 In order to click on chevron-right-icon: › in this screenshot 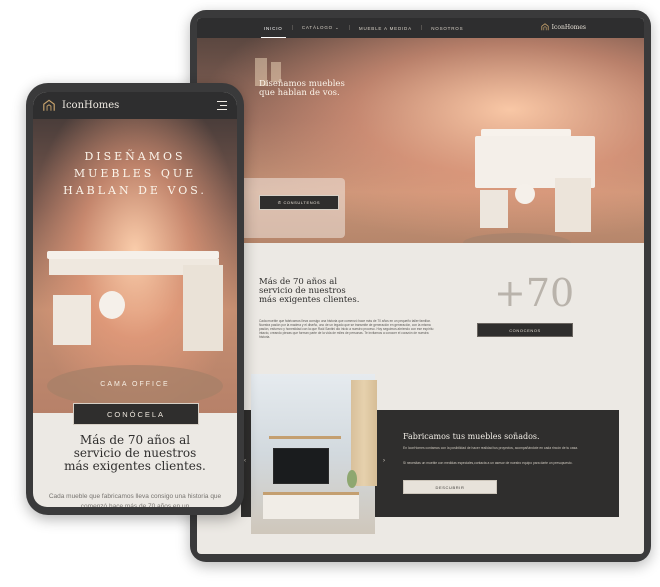, I will do `click(384, 461)`.